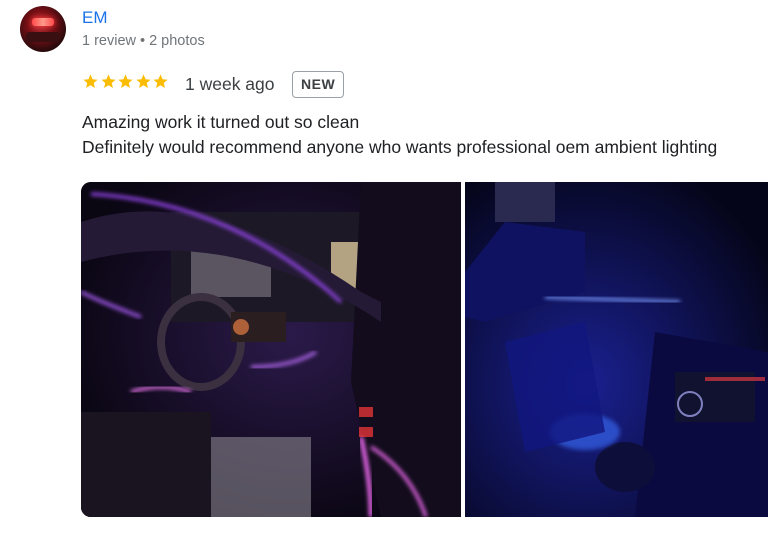 The height and width of the screenshot is (533, 768). Describe the element at coordinates (43, 37) in the screenshot. I see `avatar-bumper` at that location.